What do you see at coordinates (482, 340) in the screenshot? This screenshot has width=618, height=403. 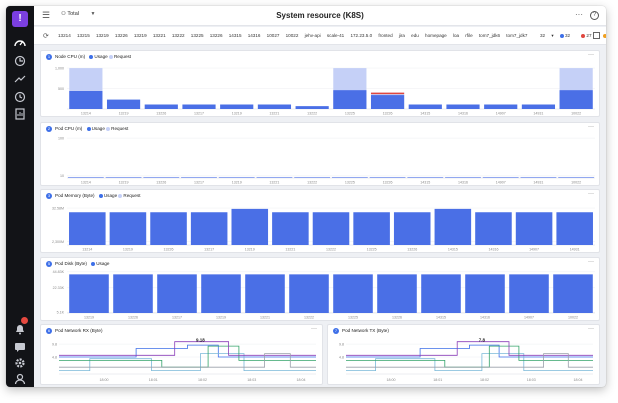 I see `peak-value-label: 7.8` at bounding box center [482, 340].